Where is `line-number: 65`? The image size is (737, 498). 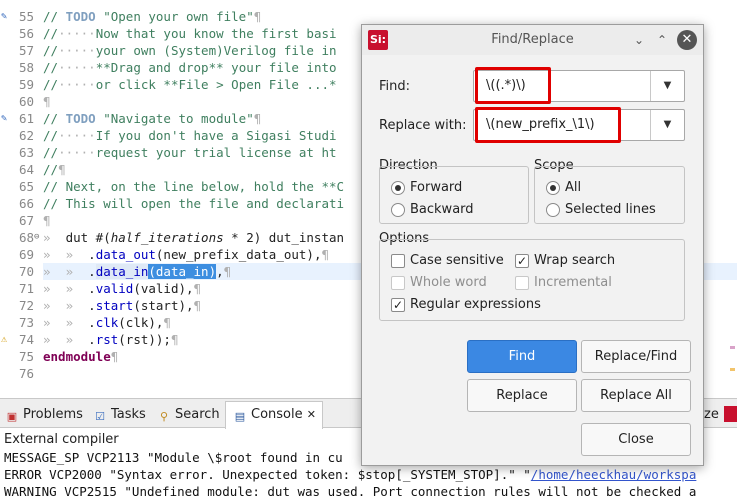 line-number: 65 is located at coordinates (26, 186).